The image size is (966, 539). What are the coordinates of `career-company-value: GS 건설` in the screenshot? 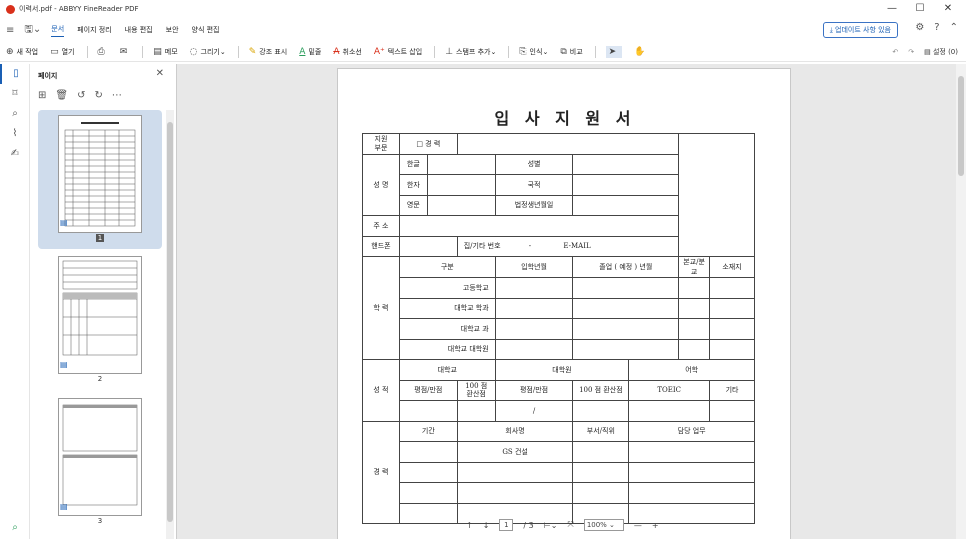 It's located at (515, 452).